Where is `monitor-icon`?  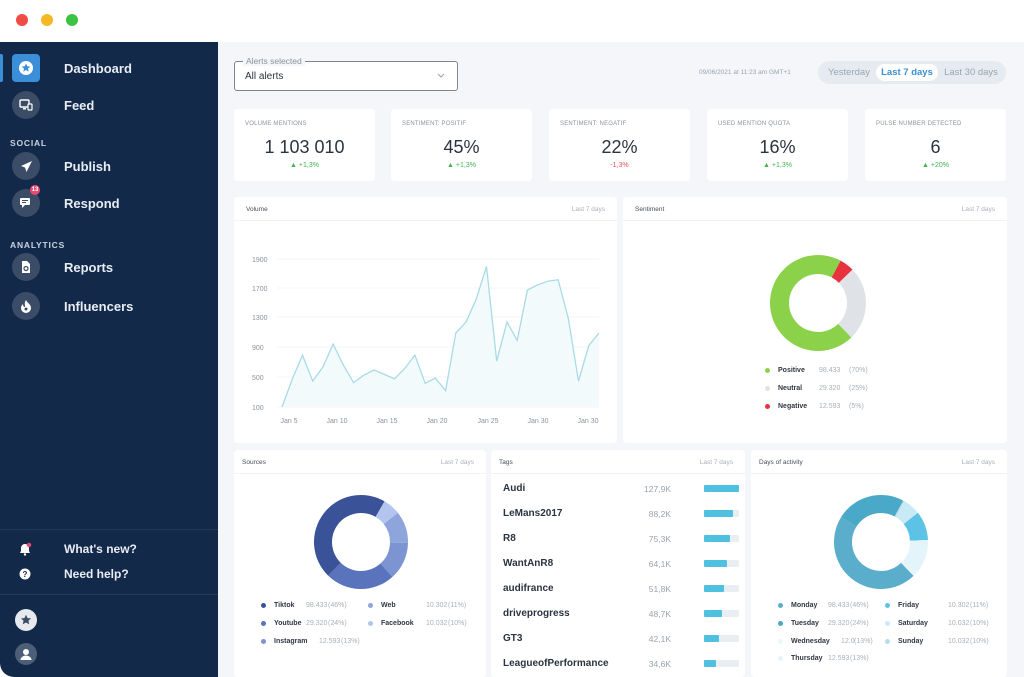 monitor-icon is located at coordinates (26, 105).